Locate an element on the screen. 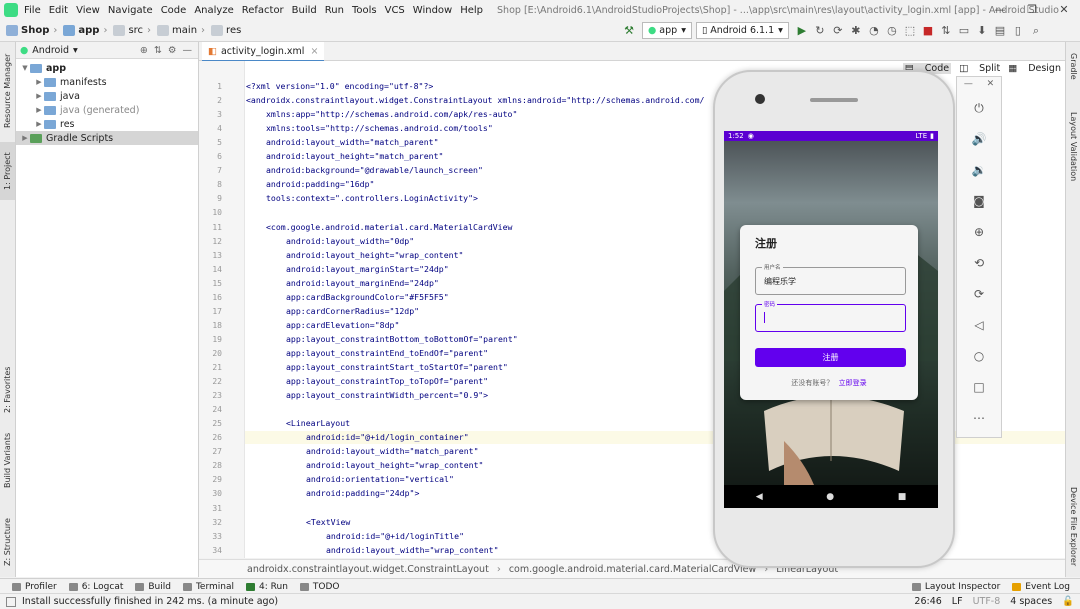  register-button: 注册 is located at coordinates (830, 357).